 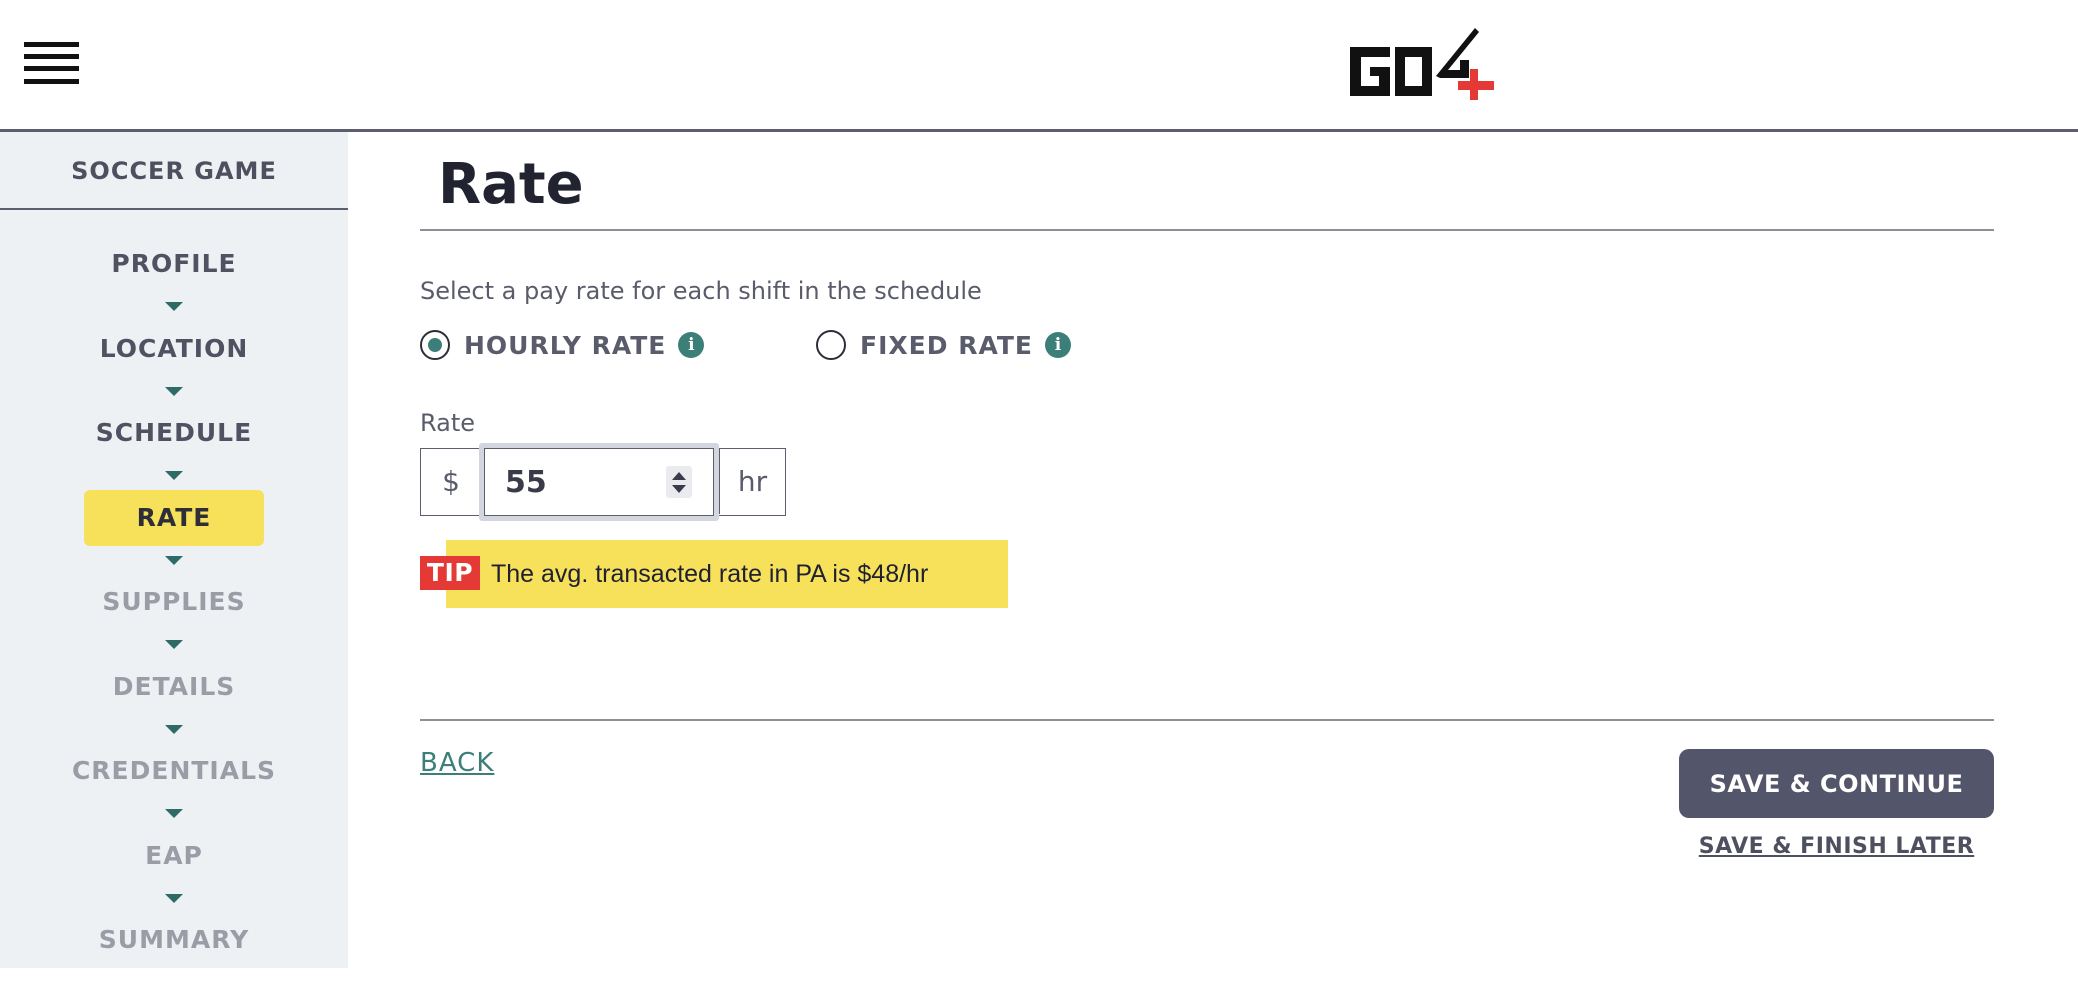 I want to click on save-finish-later-link: SAVE & FINISH LATER, so click(x=1836, y=846).